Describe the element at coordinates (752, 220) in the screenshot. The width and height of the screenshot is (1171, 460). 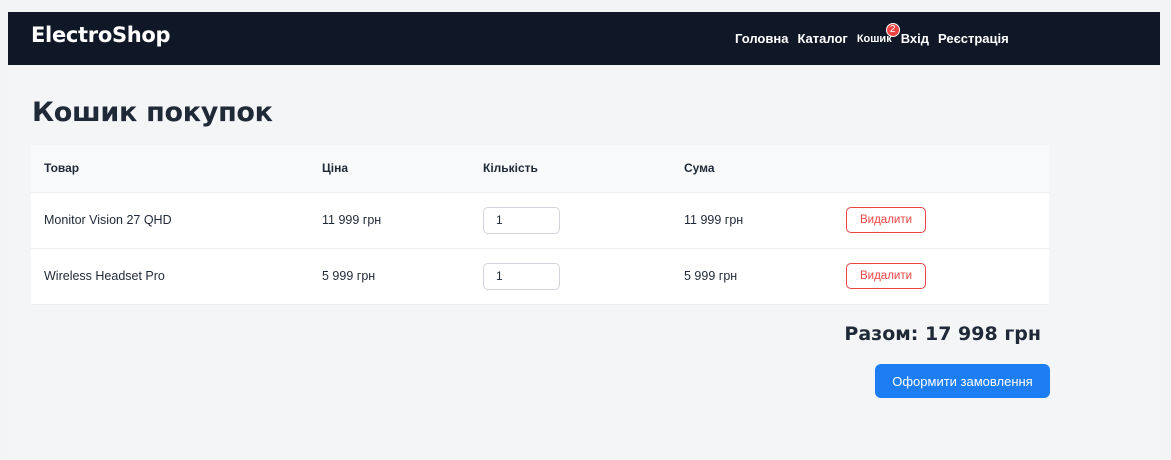
I see `product-sum: 11 999 грн` at that location.